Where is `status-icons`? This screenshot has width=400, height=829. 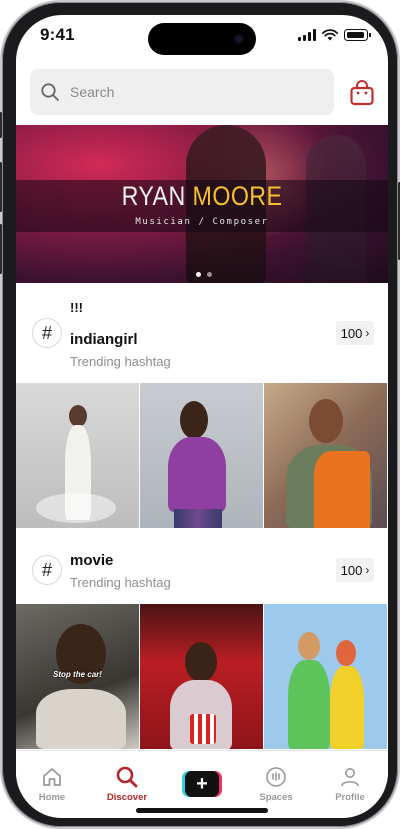
status-icons is located at coordinates (334, 35).